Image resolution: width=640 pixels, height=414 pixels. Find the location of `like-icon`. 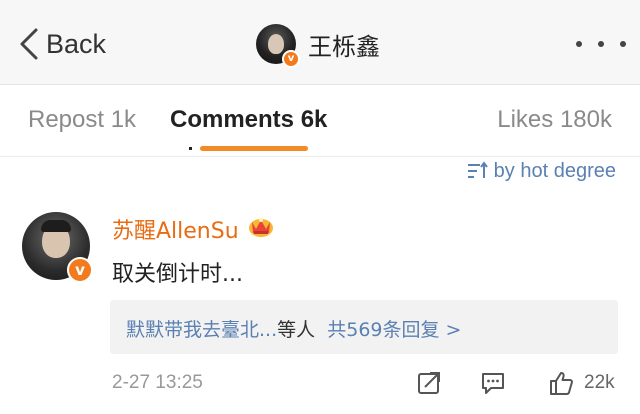

like-icon is located at coordinates (561, 383).